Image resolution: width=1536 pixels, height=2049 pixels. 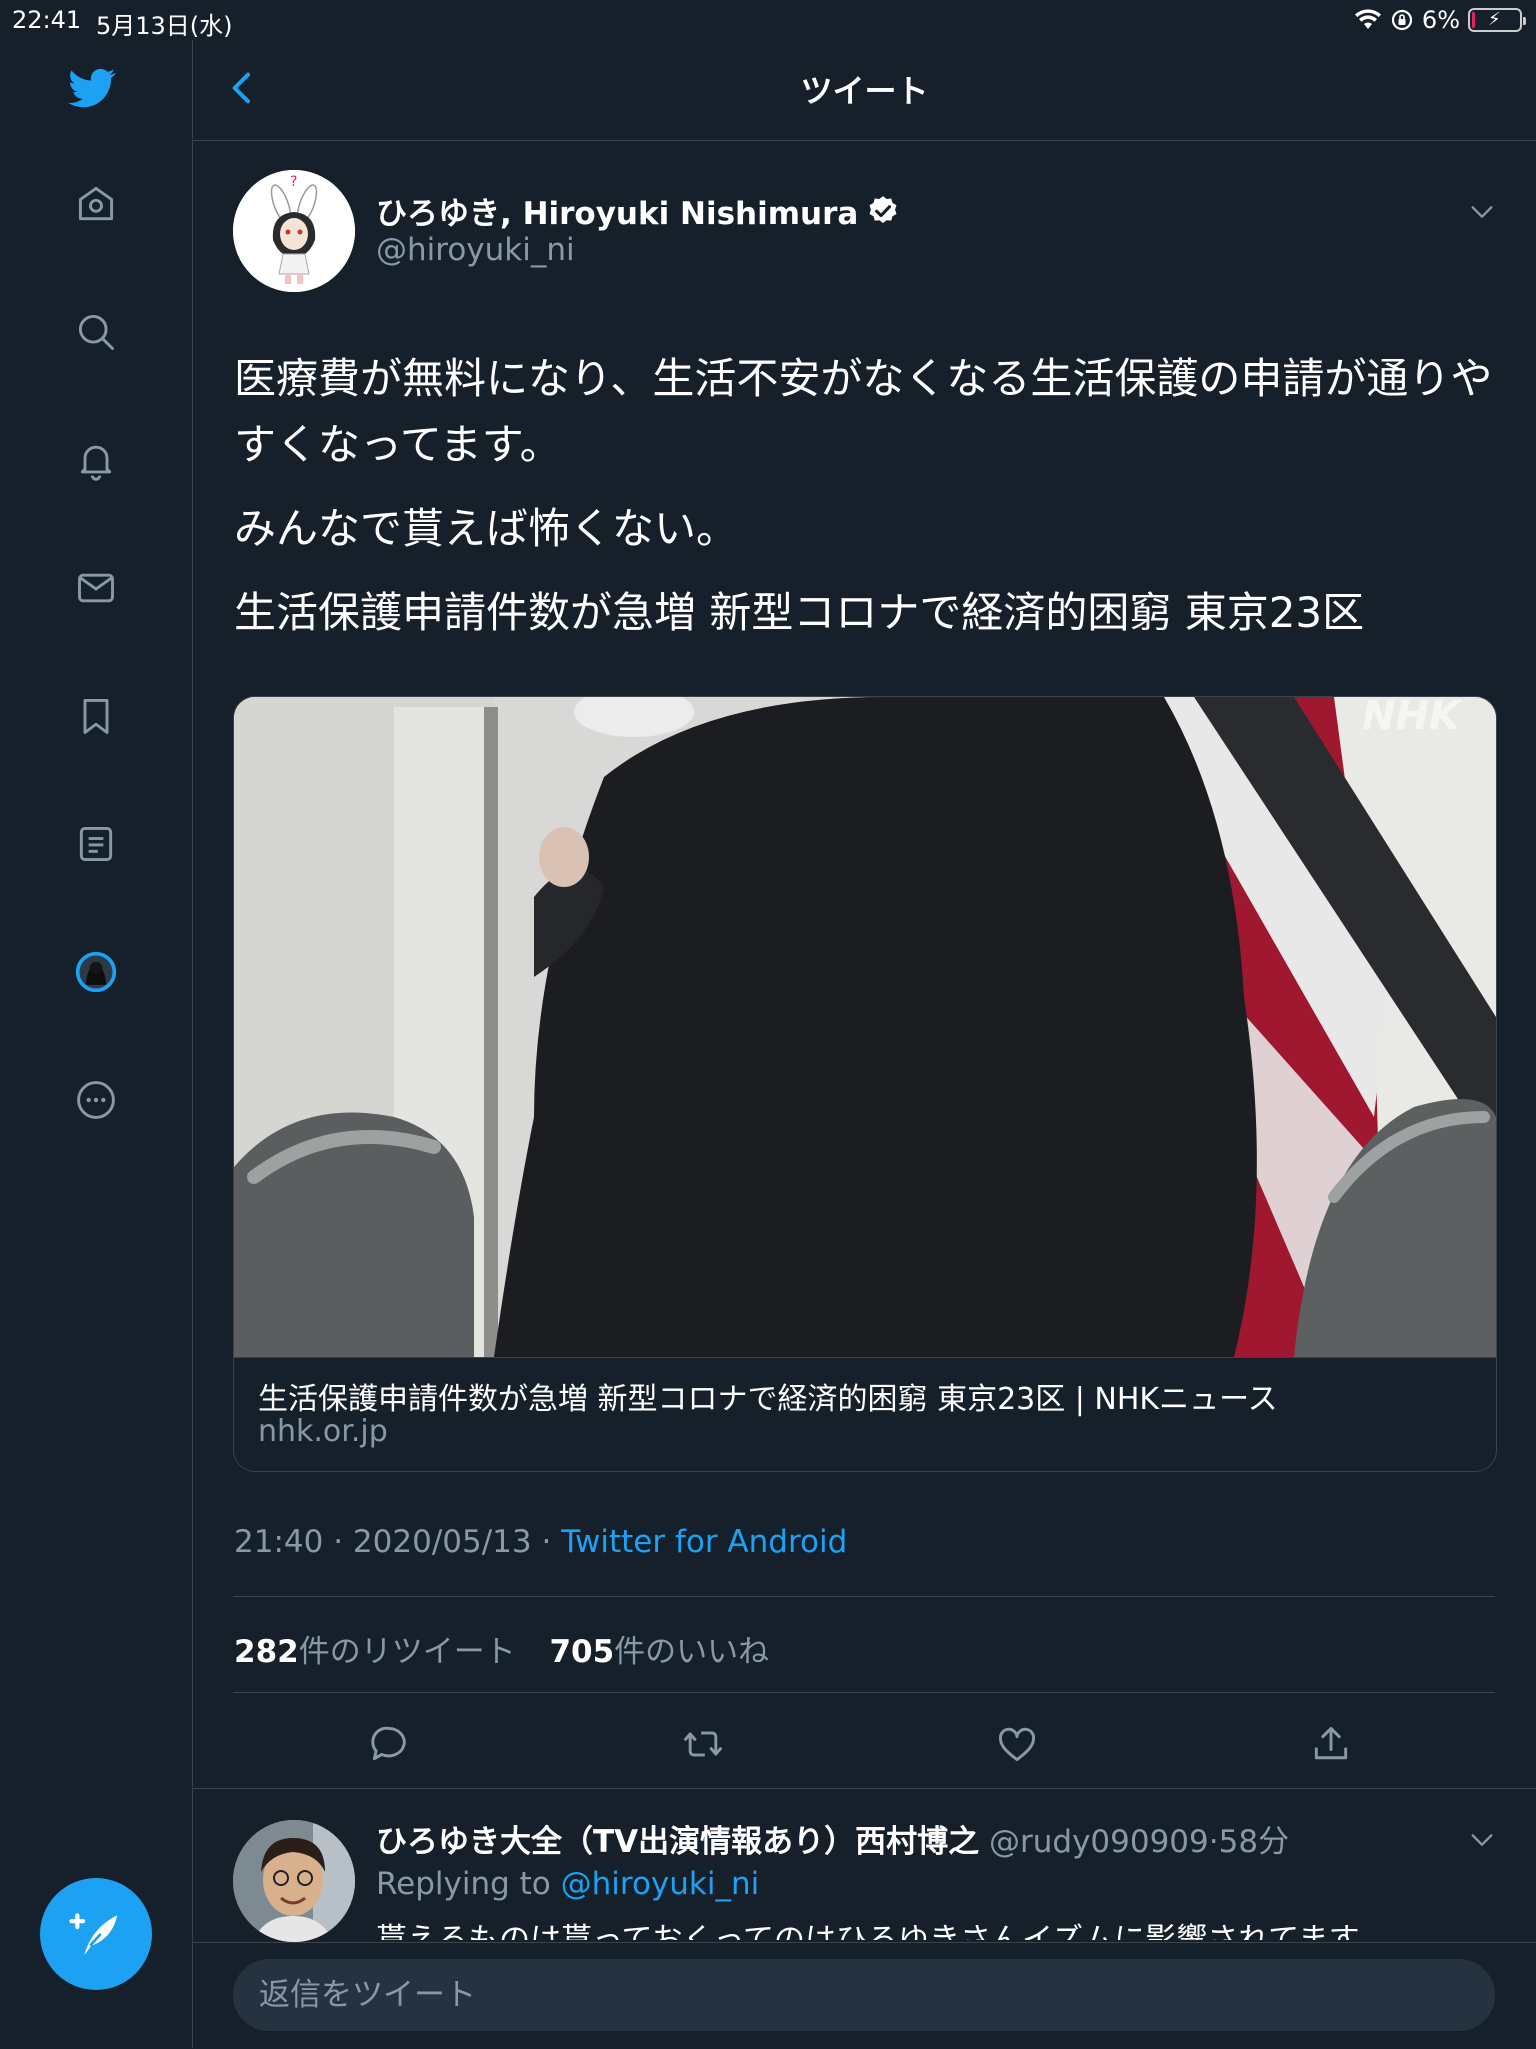 I want to click on tweet-meta: 21:40 · 2020/05/13 · Twitter for Android, so click(x=541, y=1542).